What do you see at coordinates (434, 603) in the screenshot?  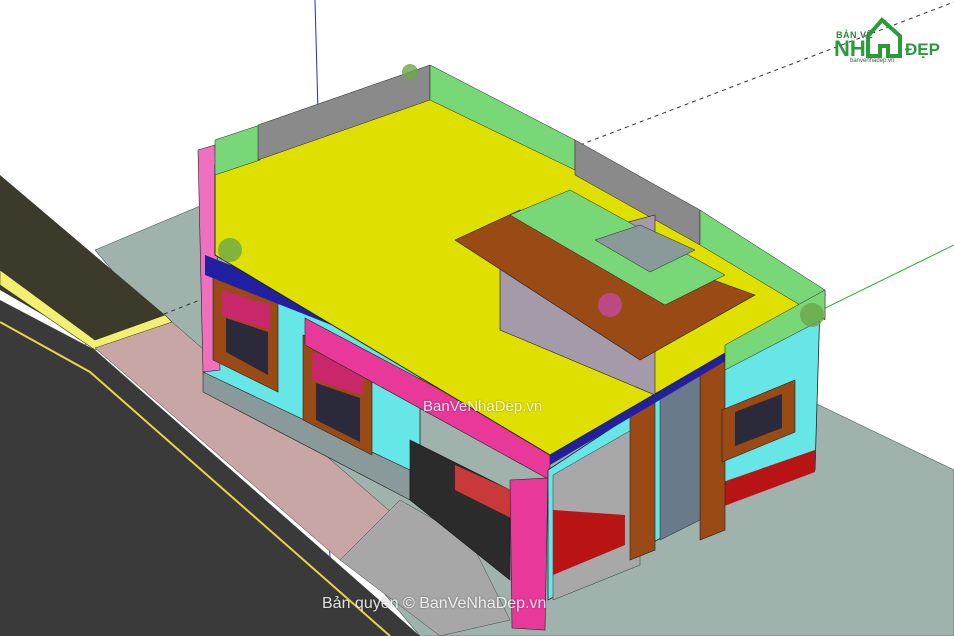 I see `watermark-bottom: Bản quyền © BanVeNhaDep.vn` at bounding box center [434, 603].